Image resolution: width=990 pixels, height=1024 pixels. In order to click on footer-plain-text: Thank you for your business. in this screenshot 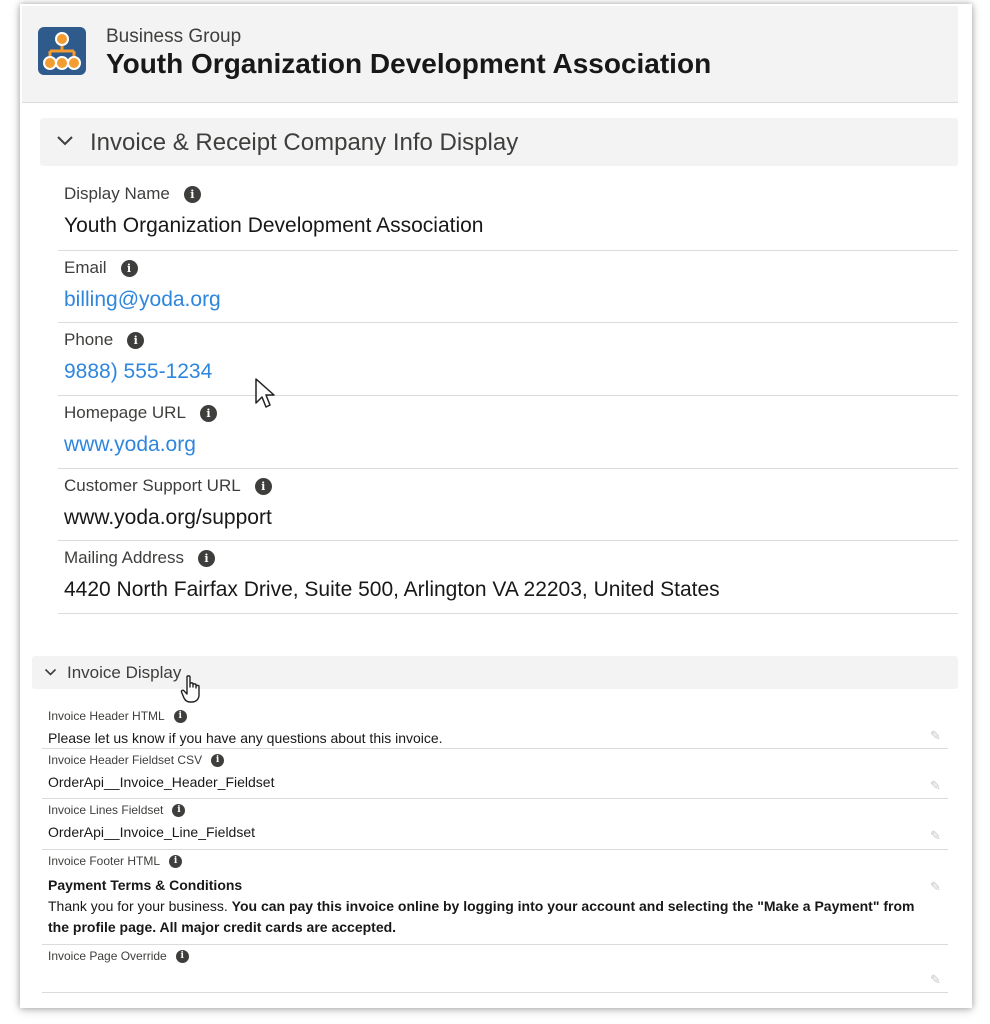, I will do `click(140, 906)`.